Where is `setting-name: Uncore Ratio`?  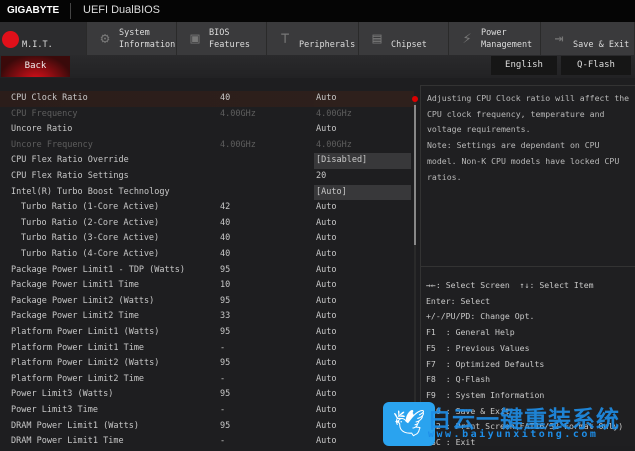 setting-name: Uncore Ratio is located at coordinates (42, 129).